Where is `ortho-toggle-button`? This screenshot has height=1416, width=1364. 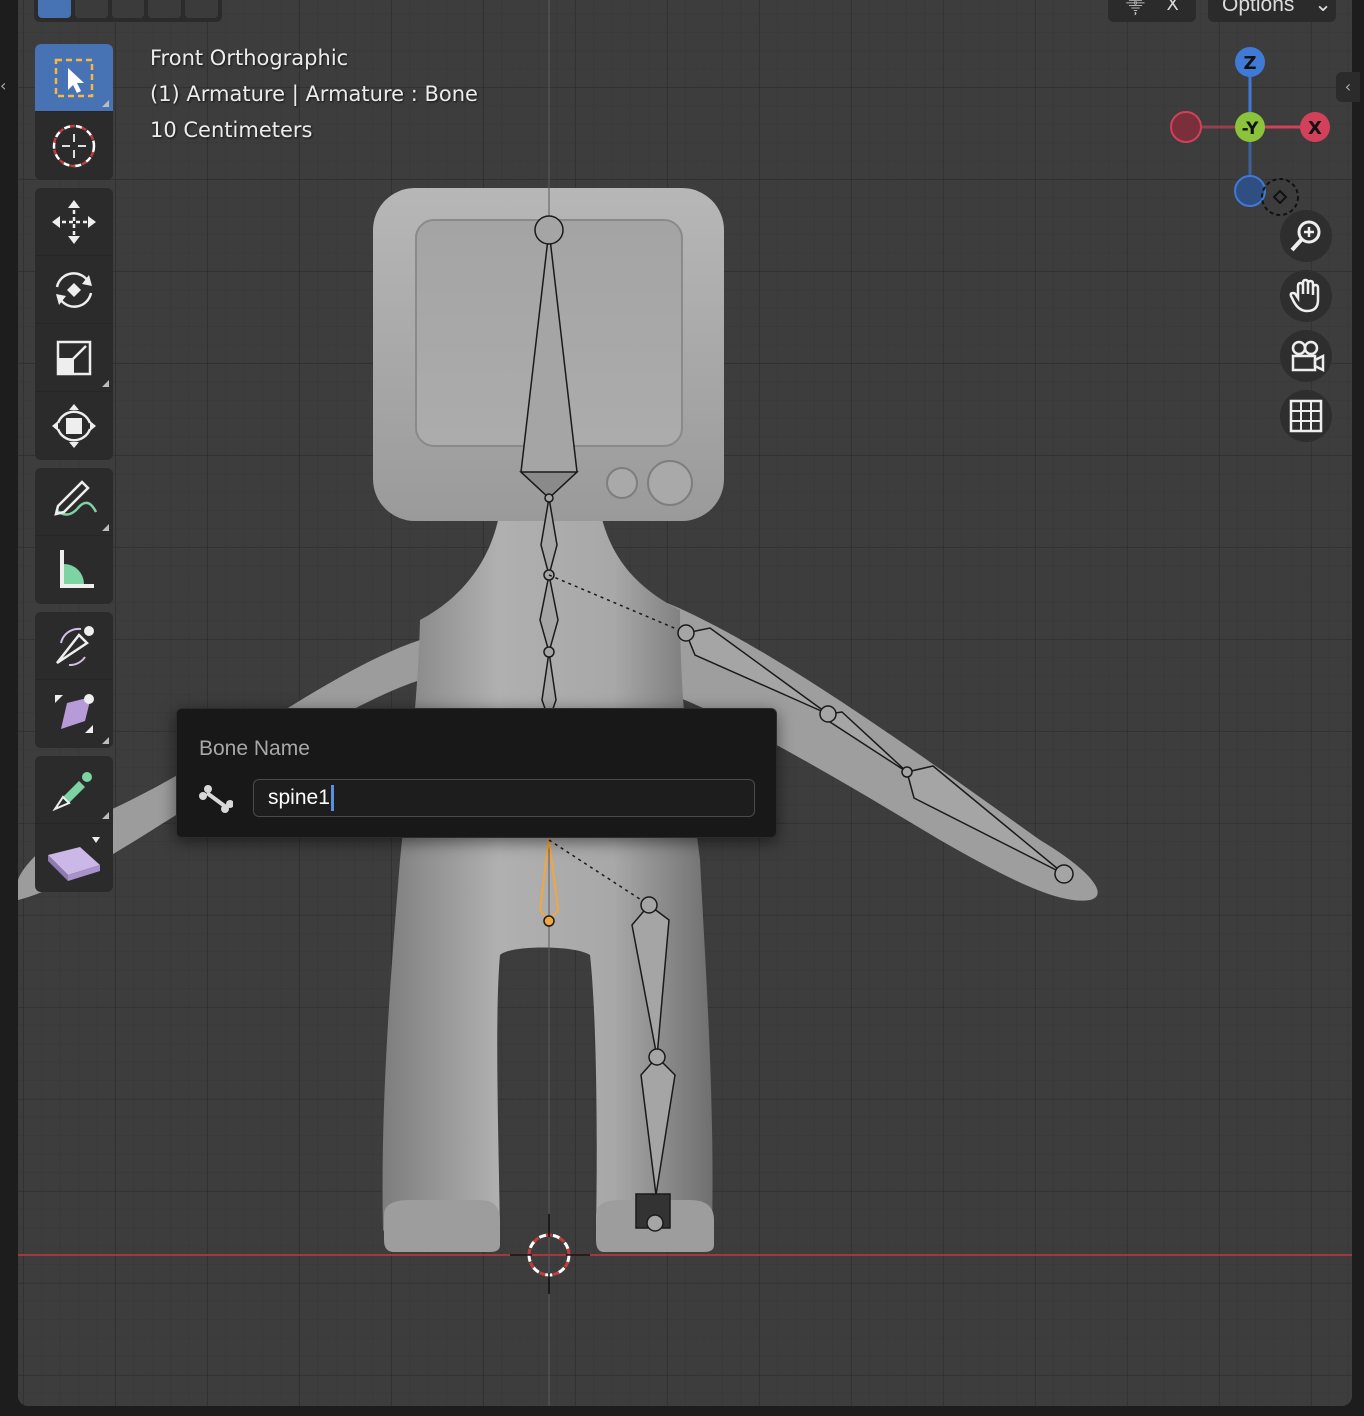
ortho-toggle-button is located at coordinates (1306, 416).